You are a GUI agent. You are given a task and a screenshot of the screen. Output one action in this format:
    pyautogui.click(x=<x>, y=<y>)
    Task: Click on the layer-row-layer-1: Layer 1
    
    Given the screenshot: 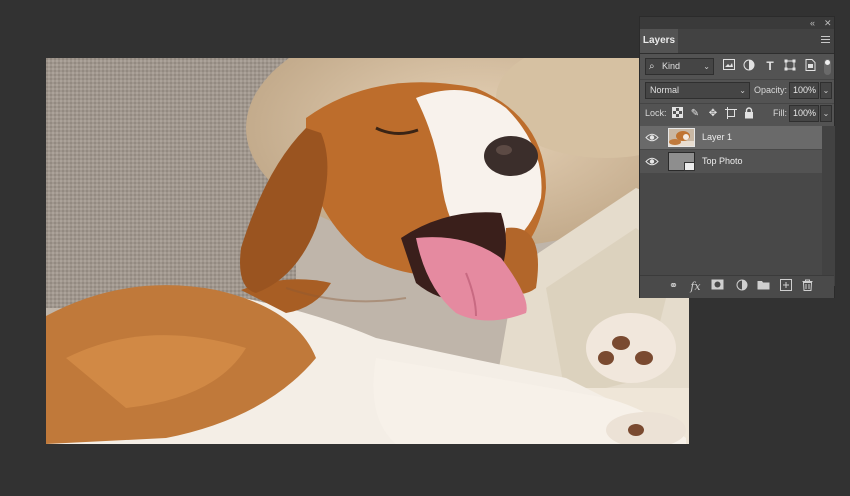 What is the action you would take?
    pyautogui.click(x=731, y=137)
    